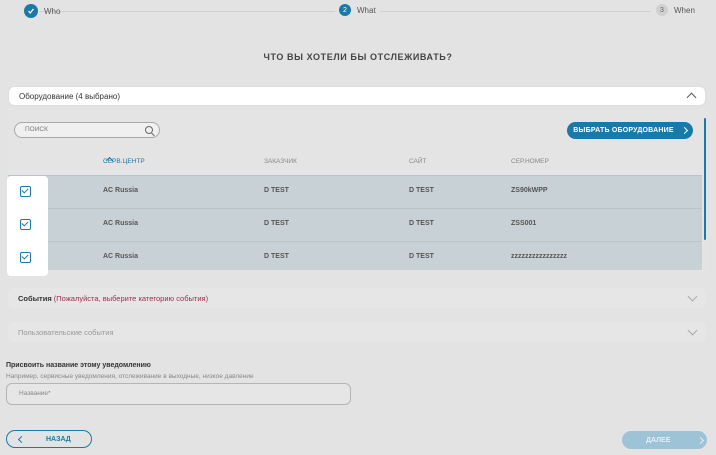  Describe the element at coordinates (524, 223) in the screenshot. I see `cell-serial: ZSS001` at that location.